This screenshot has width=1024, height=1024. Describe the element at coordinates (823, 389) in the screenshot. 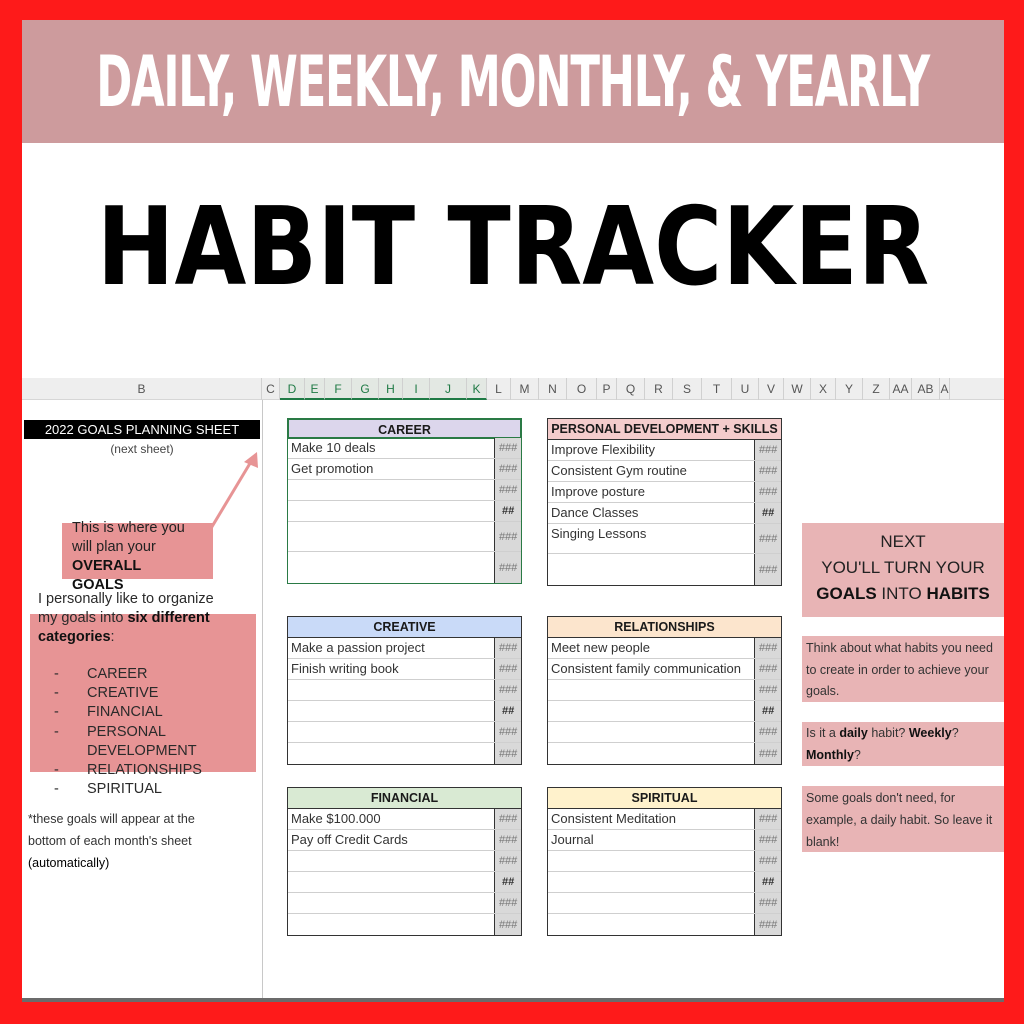

I see `column-header-x: X` at that location.